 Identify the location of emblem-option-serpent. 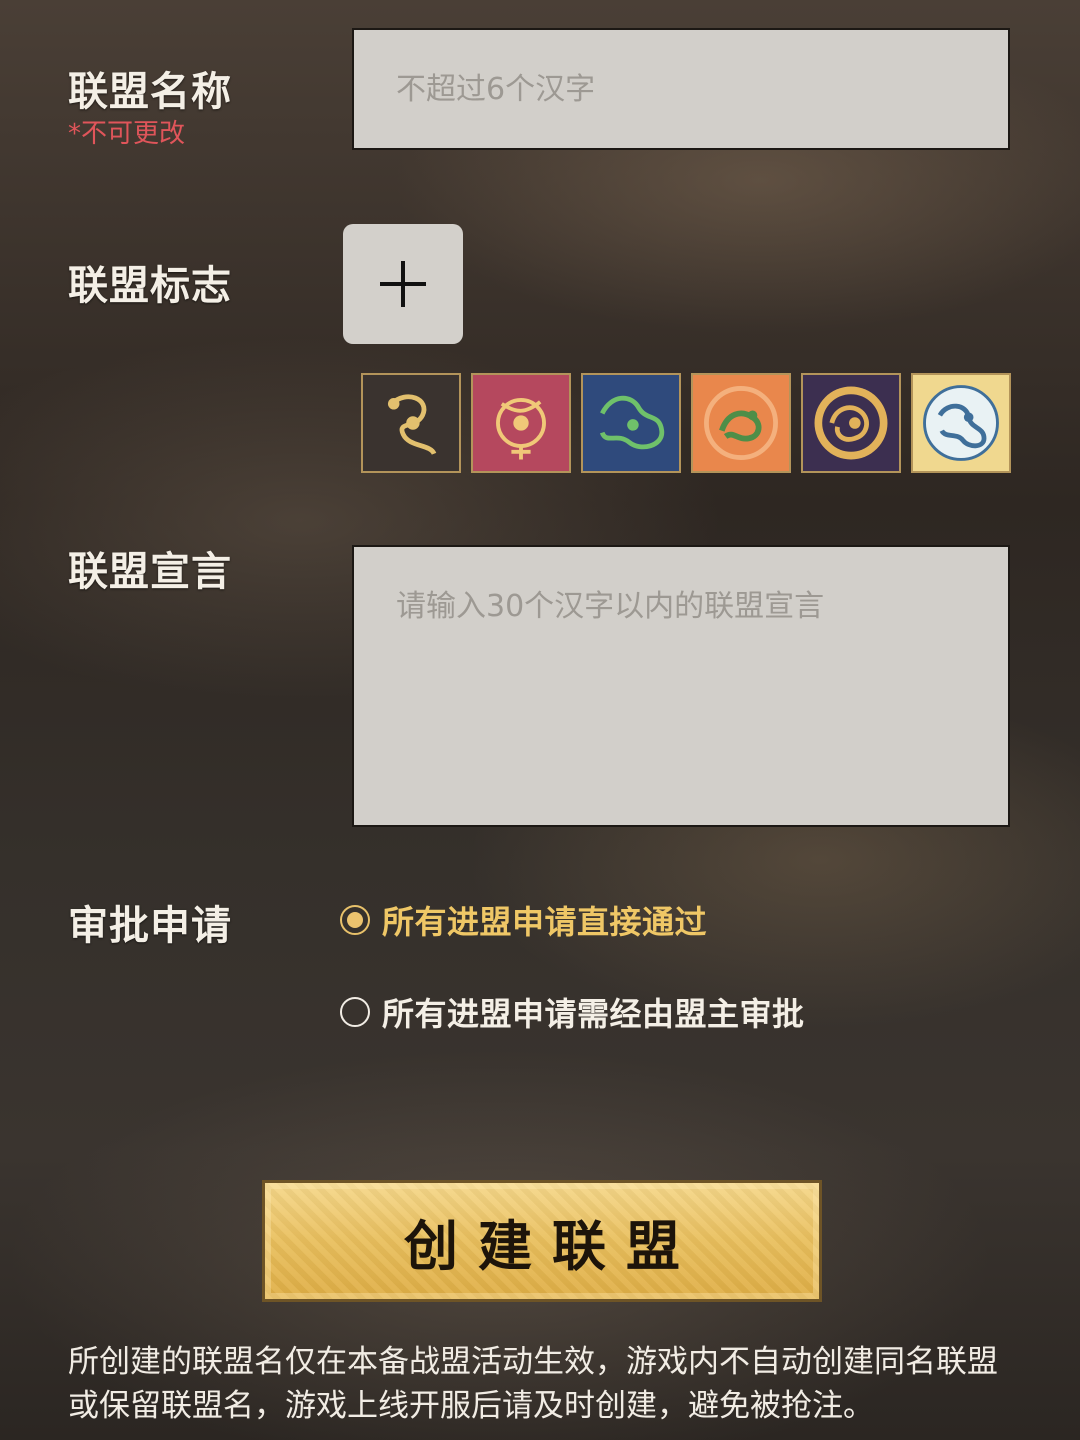
(961, 423).